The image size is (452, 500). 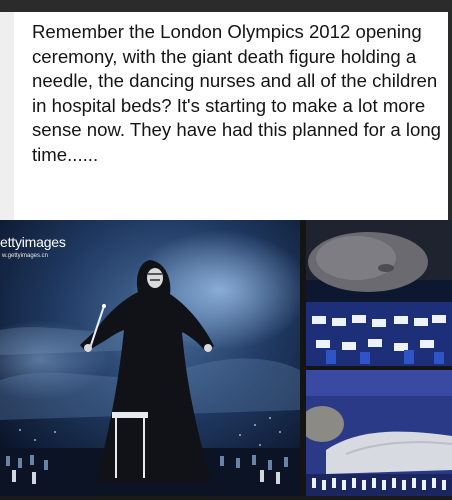 I want to click on right-top-illustration, so click(x=379, y=293).